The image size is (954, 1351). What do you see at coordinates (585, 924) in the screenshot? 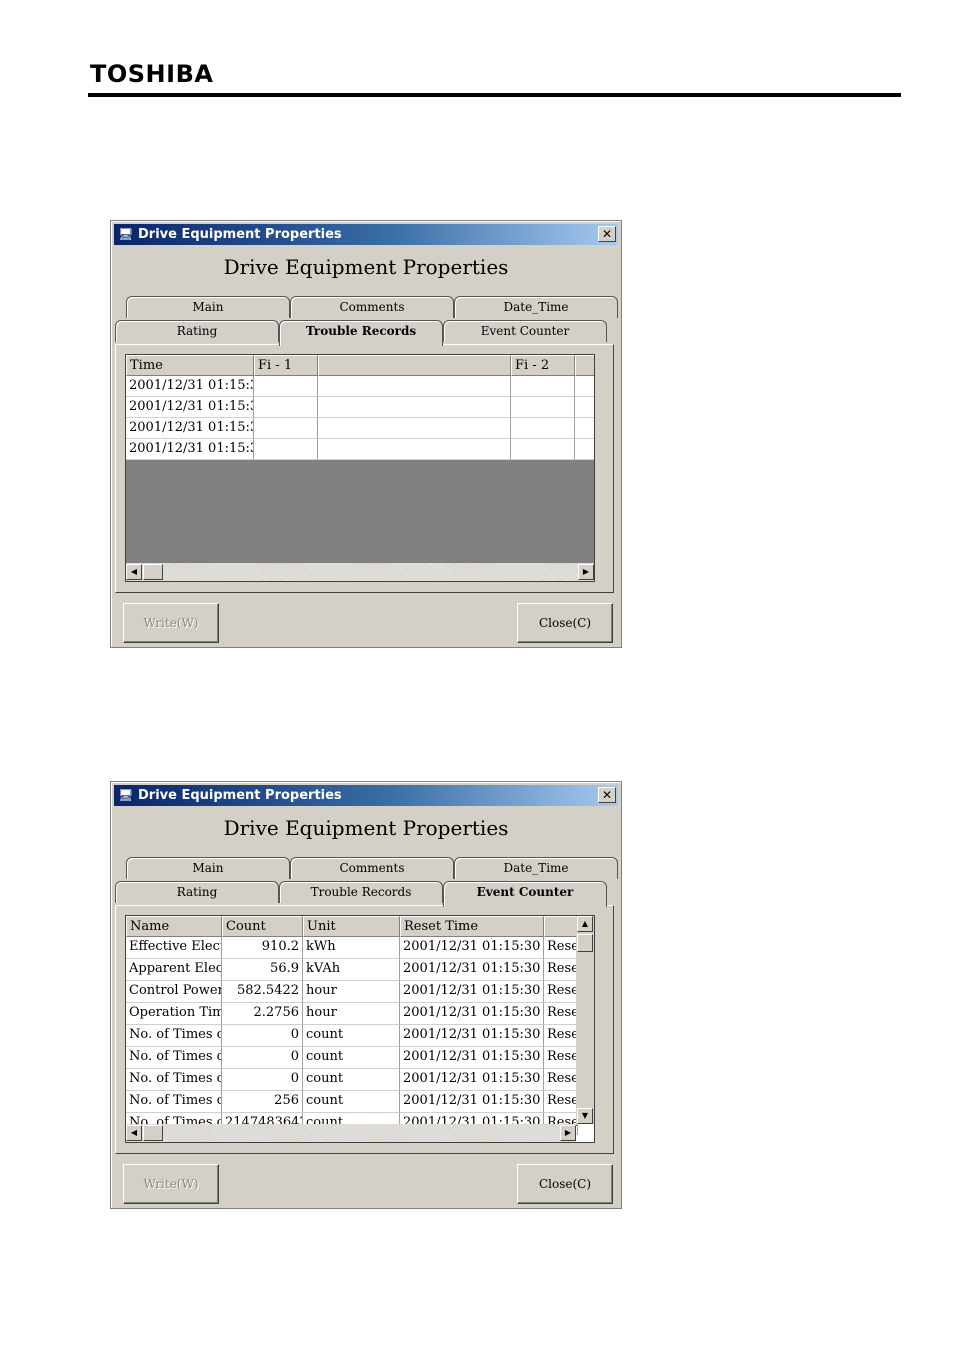
I see `scroll-up-icon: ▲` at bounding box center [585, 924].